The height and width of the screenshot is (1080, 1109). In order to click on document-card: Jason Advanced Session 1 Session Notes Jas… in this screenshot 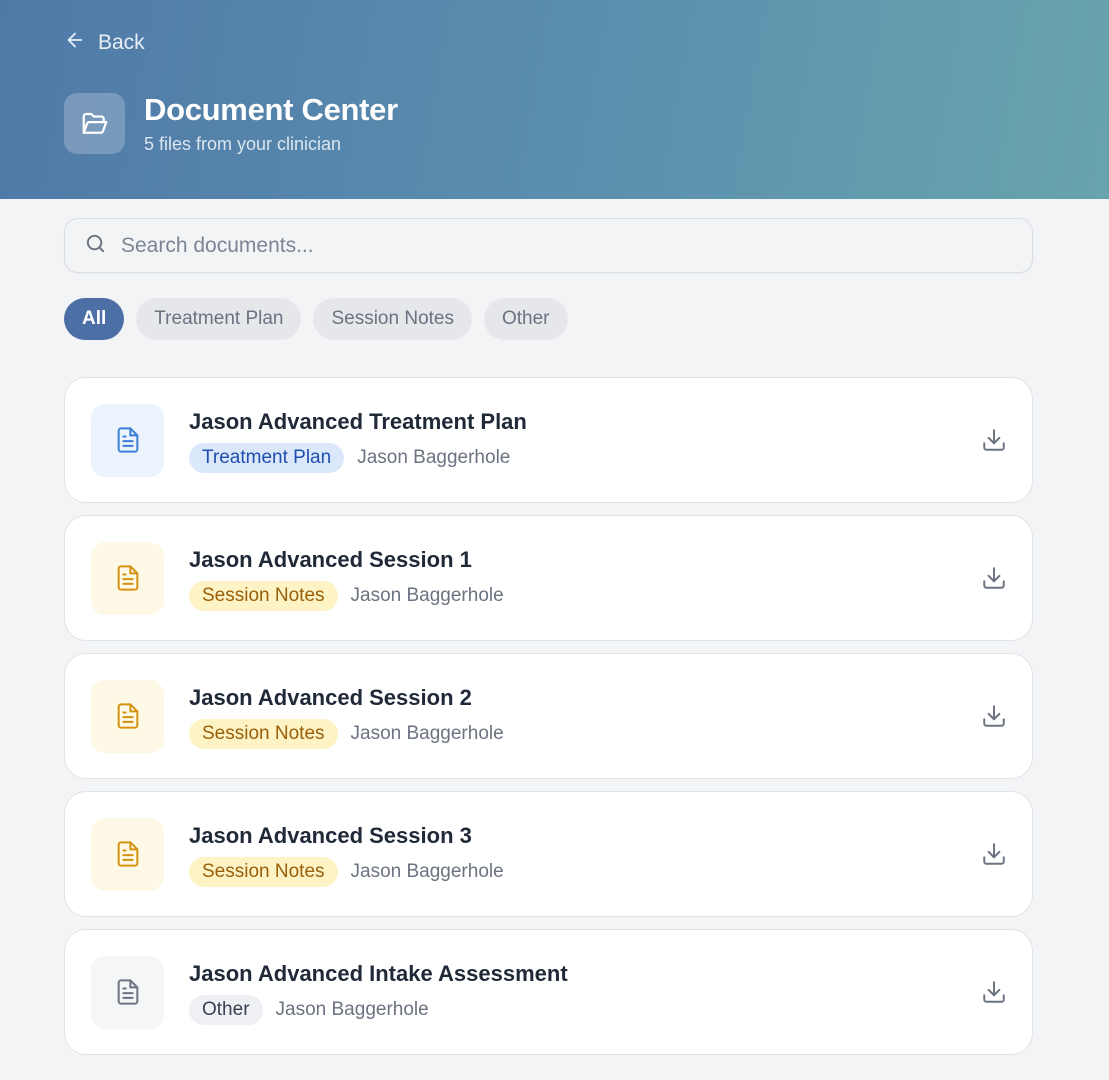, I will do `click(548, 578)`.